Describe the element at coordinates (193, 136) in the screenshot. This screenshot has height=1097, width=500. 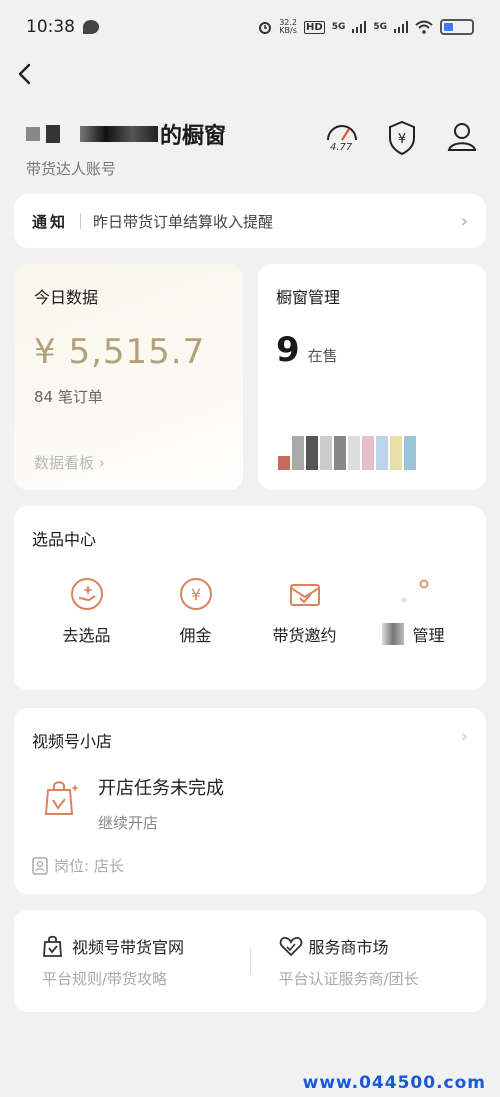
I see `title-suffix: 的橱窗` at that location.